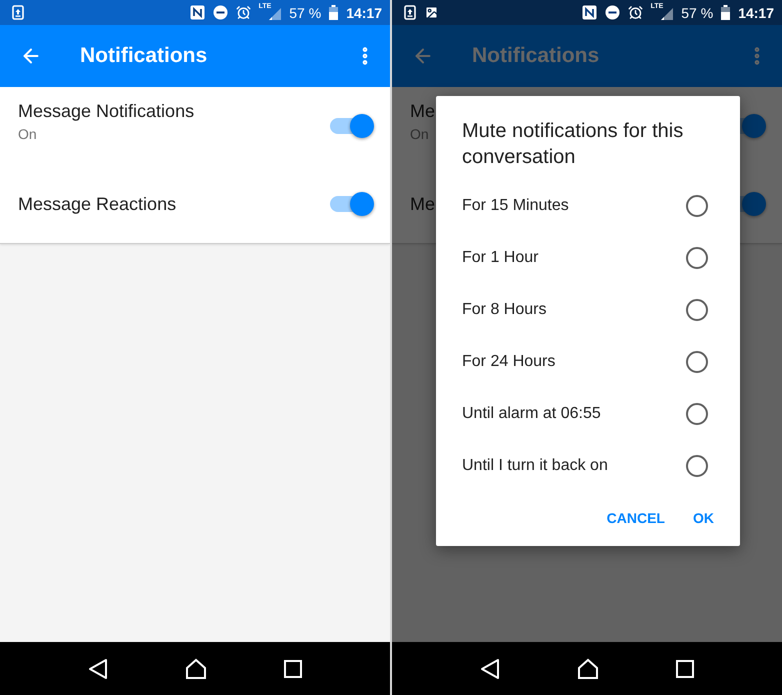 Image resolution: width=782 pixels, height=695 pixels. What do you see at coordinates (635, 518) in the screenshot?
I see `dialog-button: CANCEL` at bounding box center [635, 518].